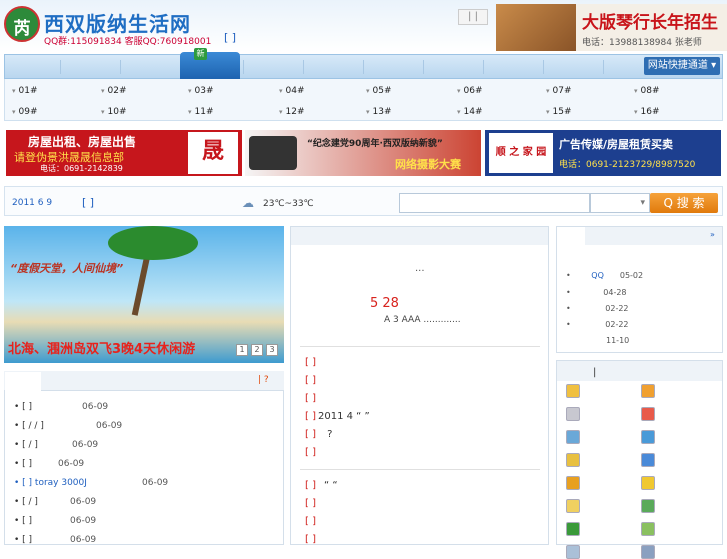 This screenshot has height=559, width=727. Describe the element at coordinates (473, 17) in the screenshot. I see `language-switch: | |` at that location.